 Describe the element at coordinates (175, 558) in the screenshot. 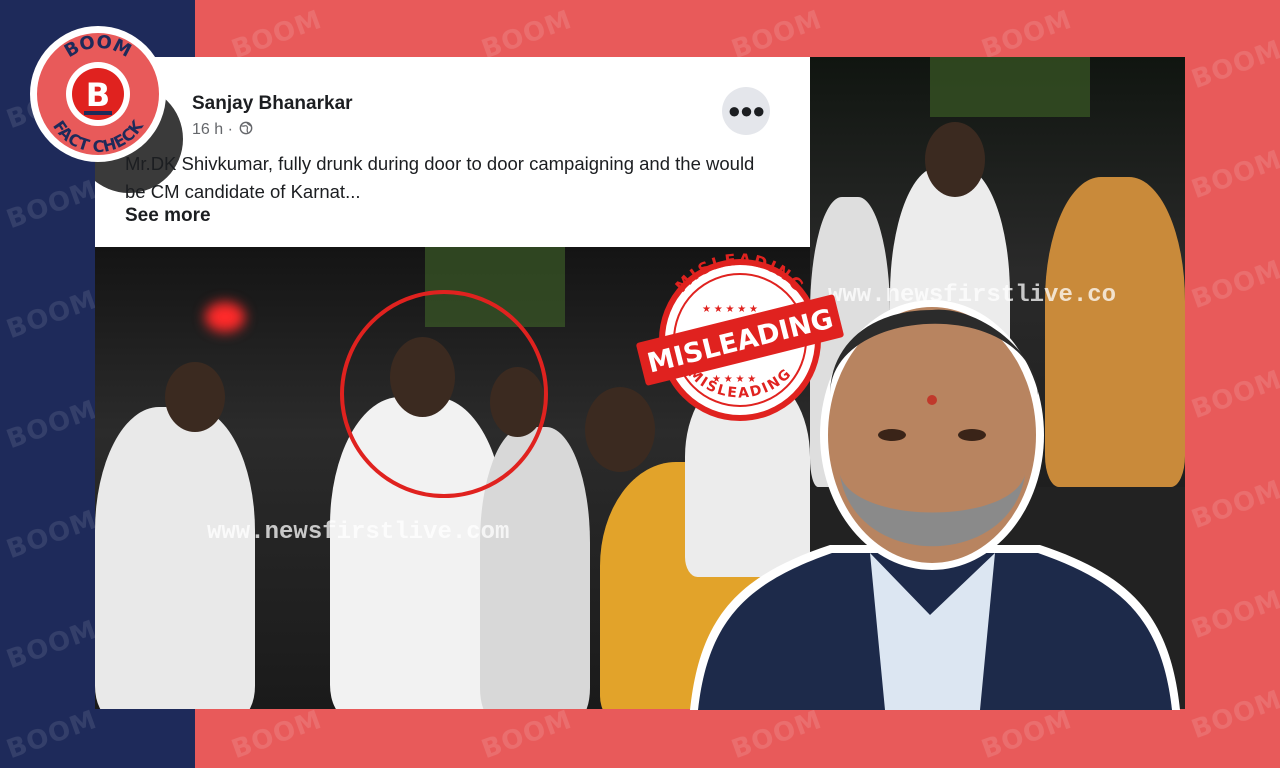

I see `crowd-person` at that location.